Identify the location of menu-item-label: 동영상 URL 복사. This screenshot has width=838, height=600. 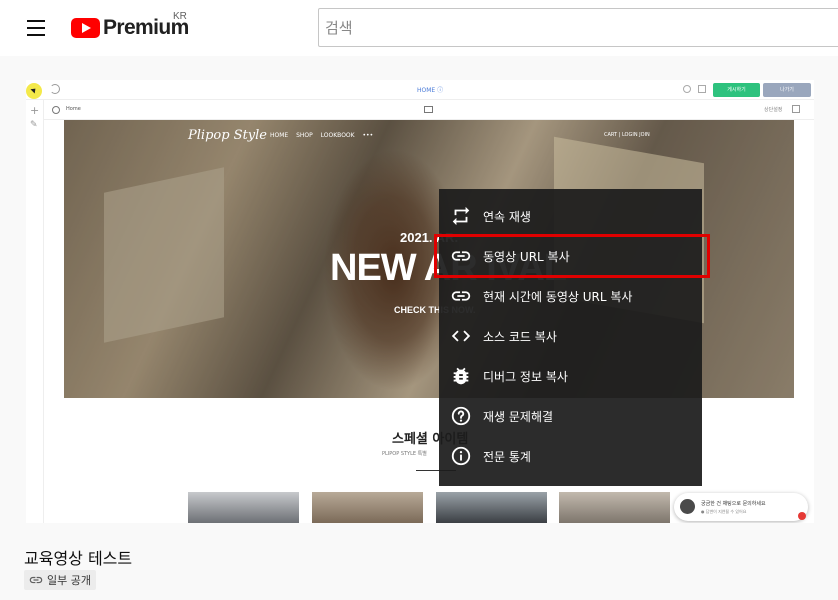
(526, 257).